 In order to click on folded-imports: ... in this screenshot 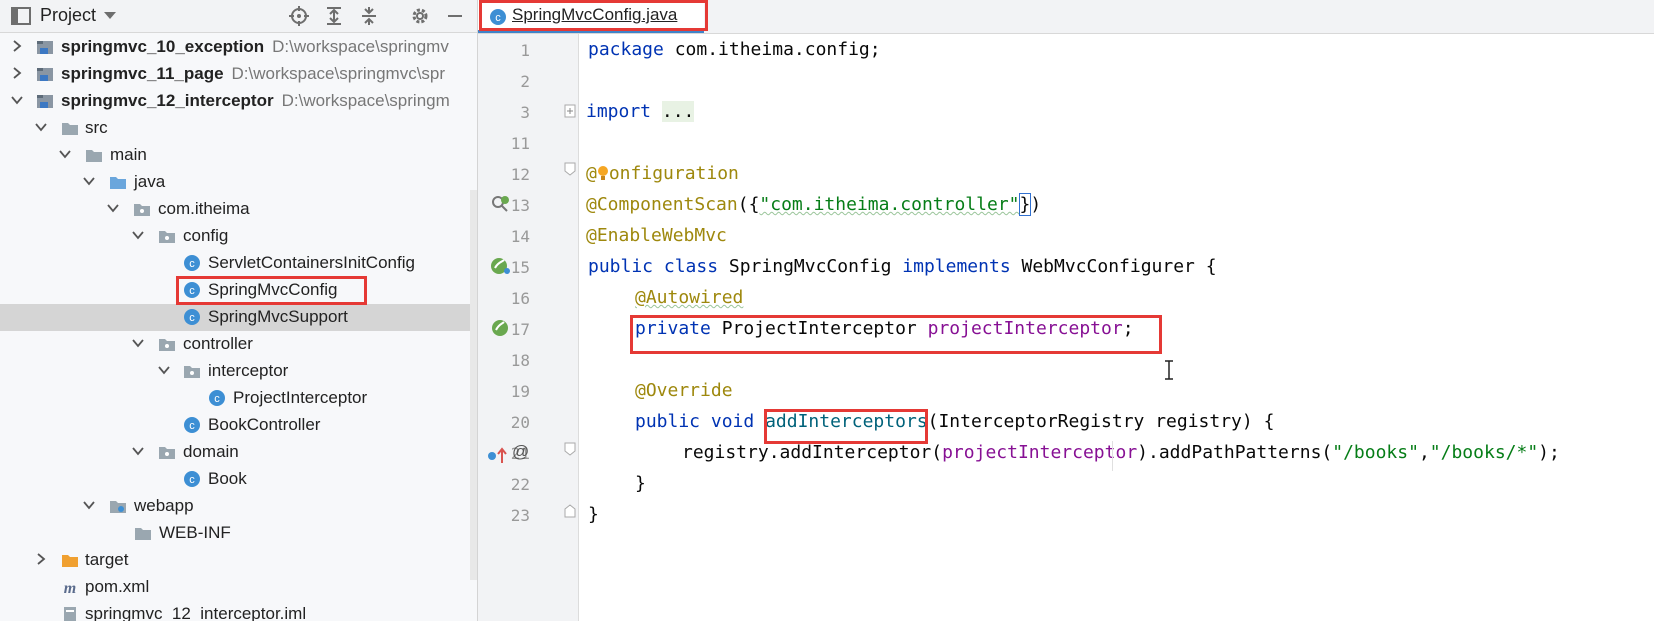, I will do `click(678, 111)`.